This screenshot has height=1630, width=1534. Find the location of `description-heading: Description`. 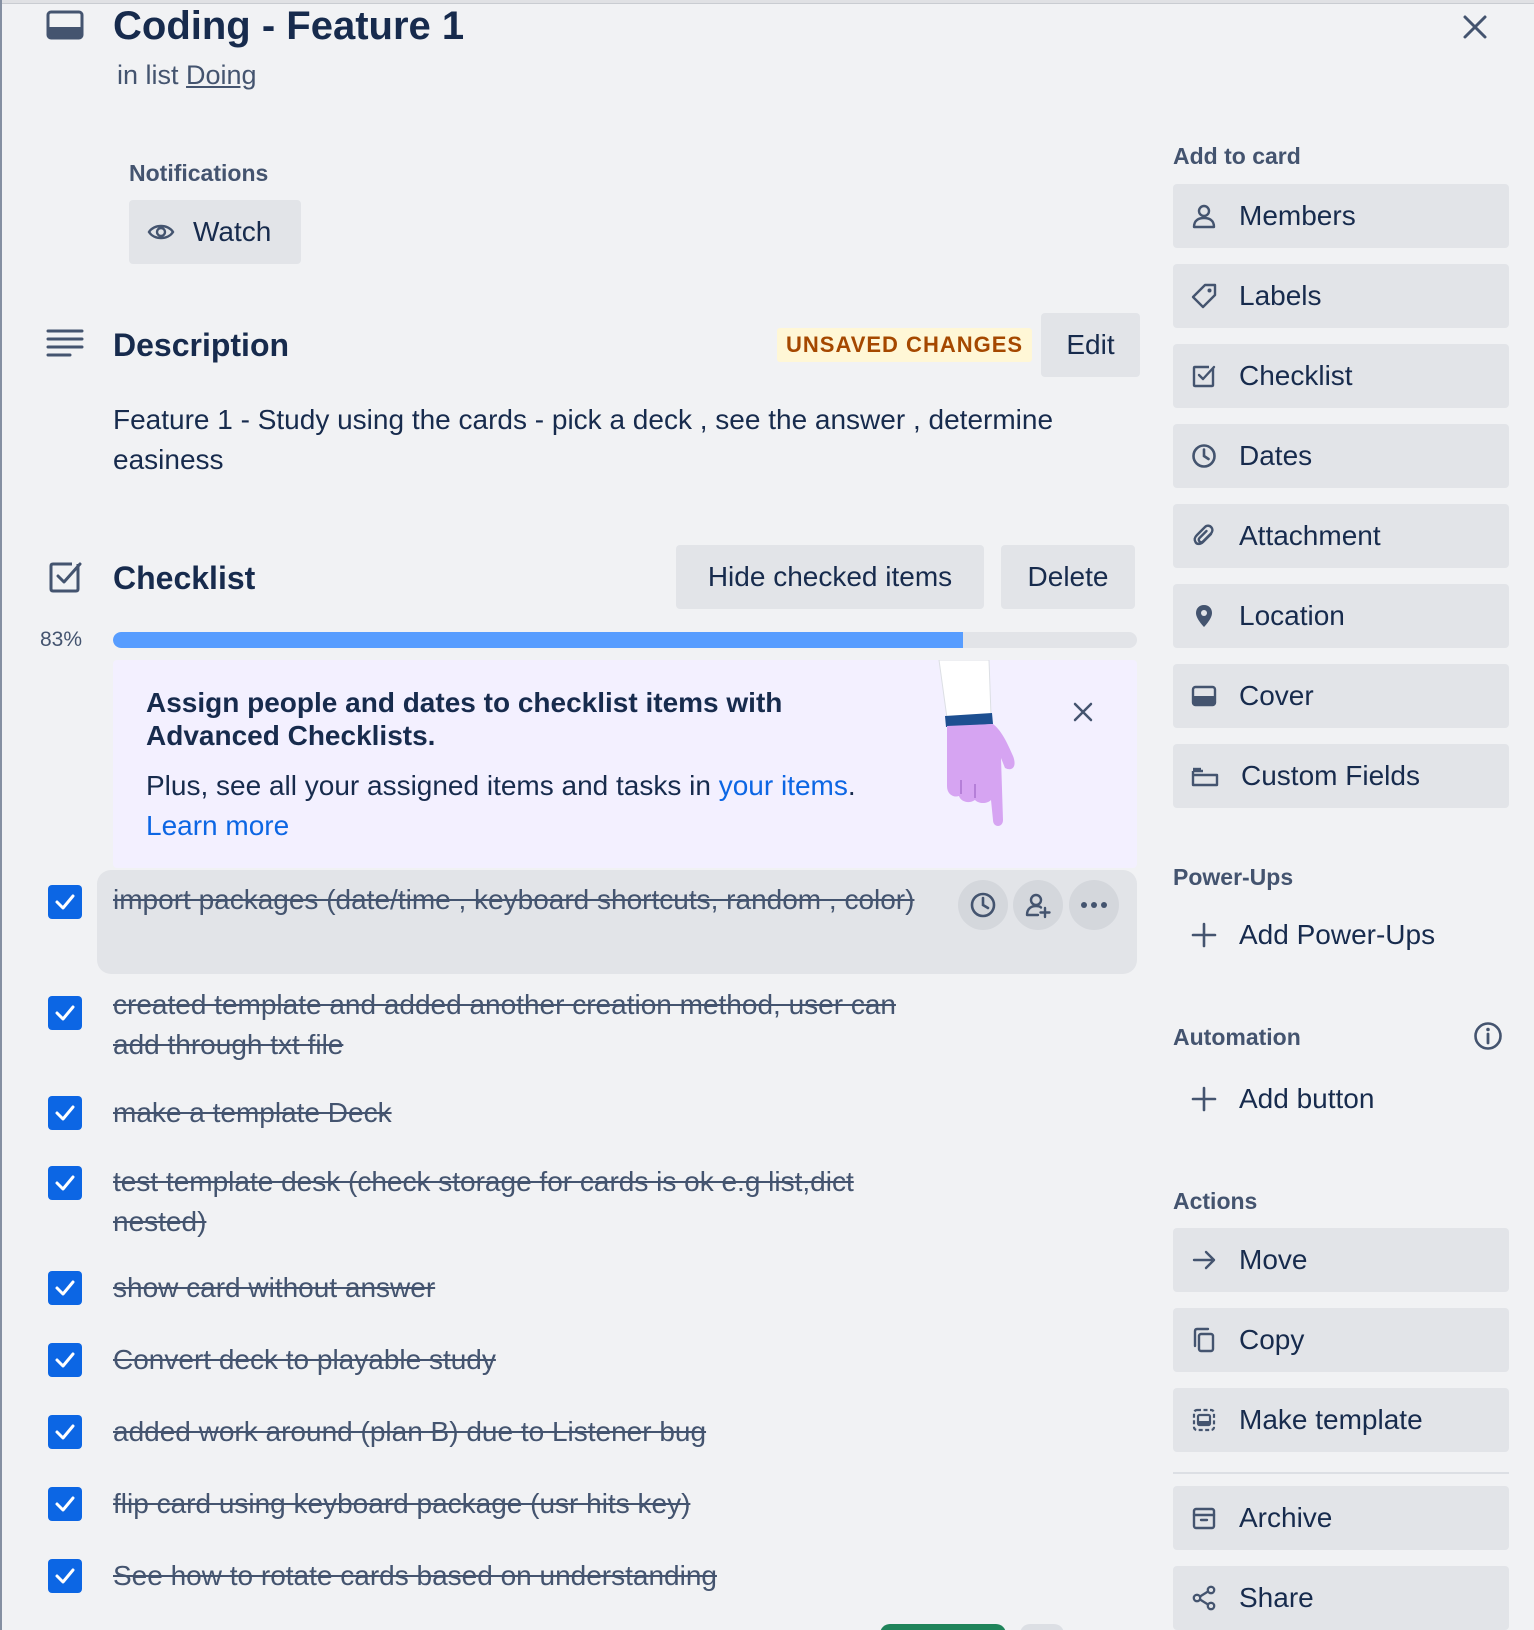

description-heading: Description is located at coordinates (201, 345).